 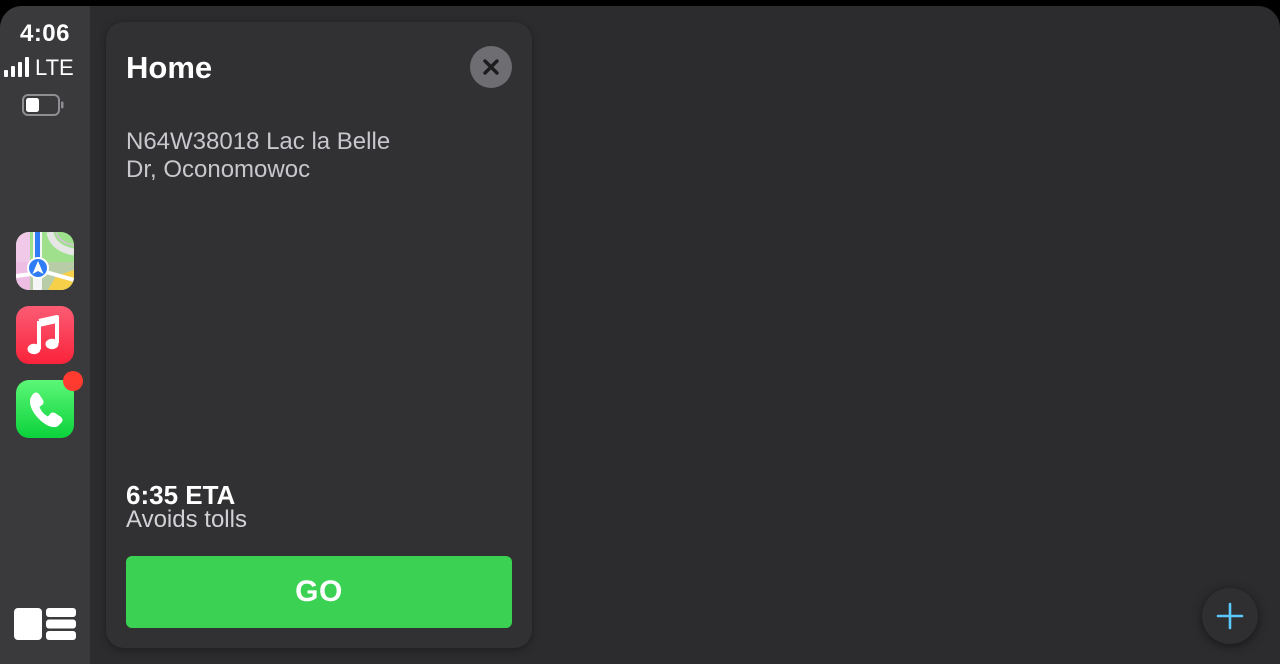 I want to click on music-app-icon, so click(x=45, y=335).